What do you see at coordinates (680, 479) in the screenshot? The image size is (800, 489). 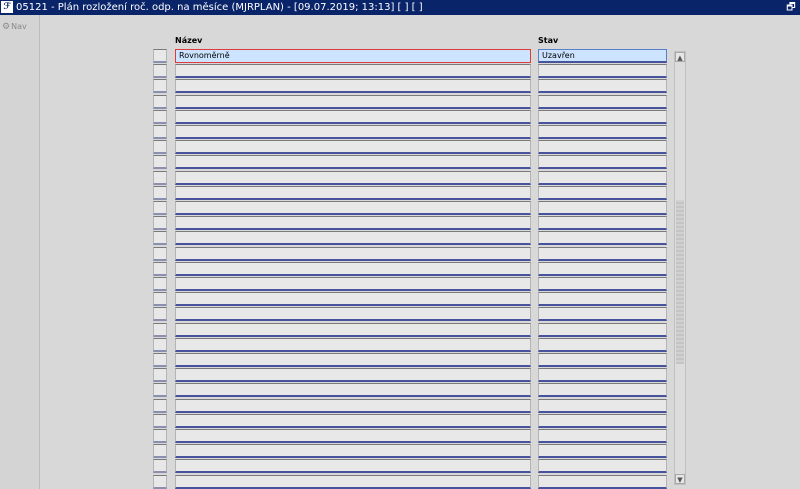 I see `scroll-down-icon: ▼` at bounding box center [680, 479].